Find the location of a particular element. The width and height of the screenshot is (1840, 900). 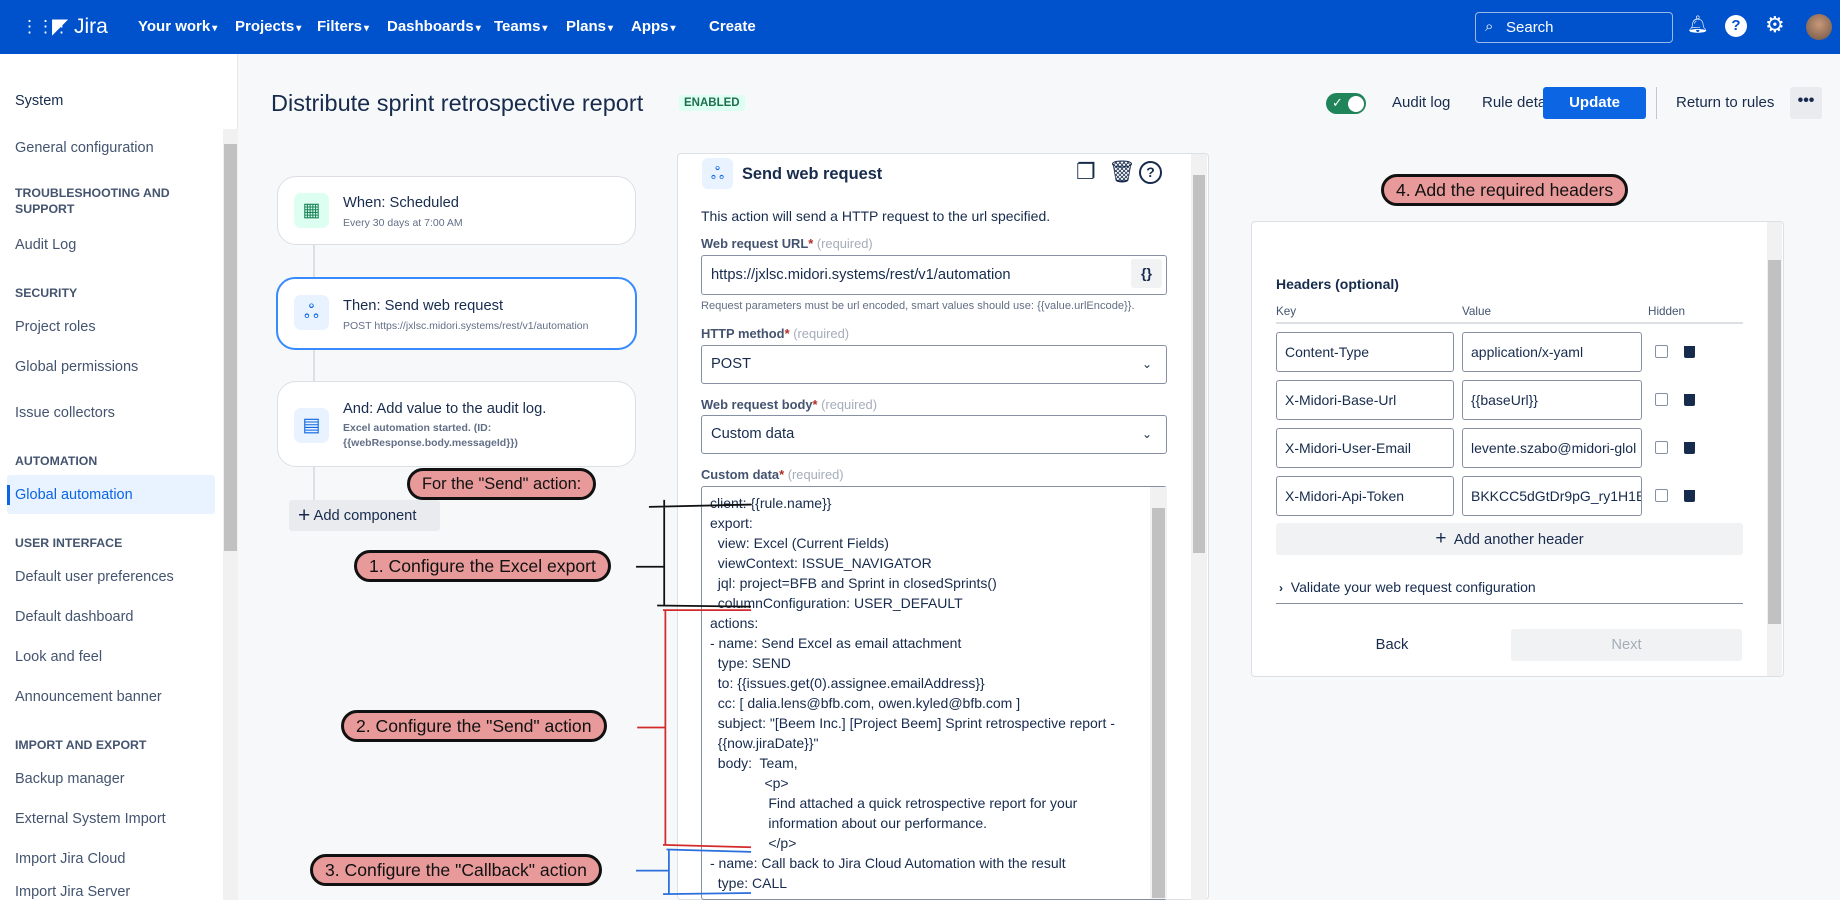

callout-step-4: 4. Add the required headers is located at coordinates (1505, 190).